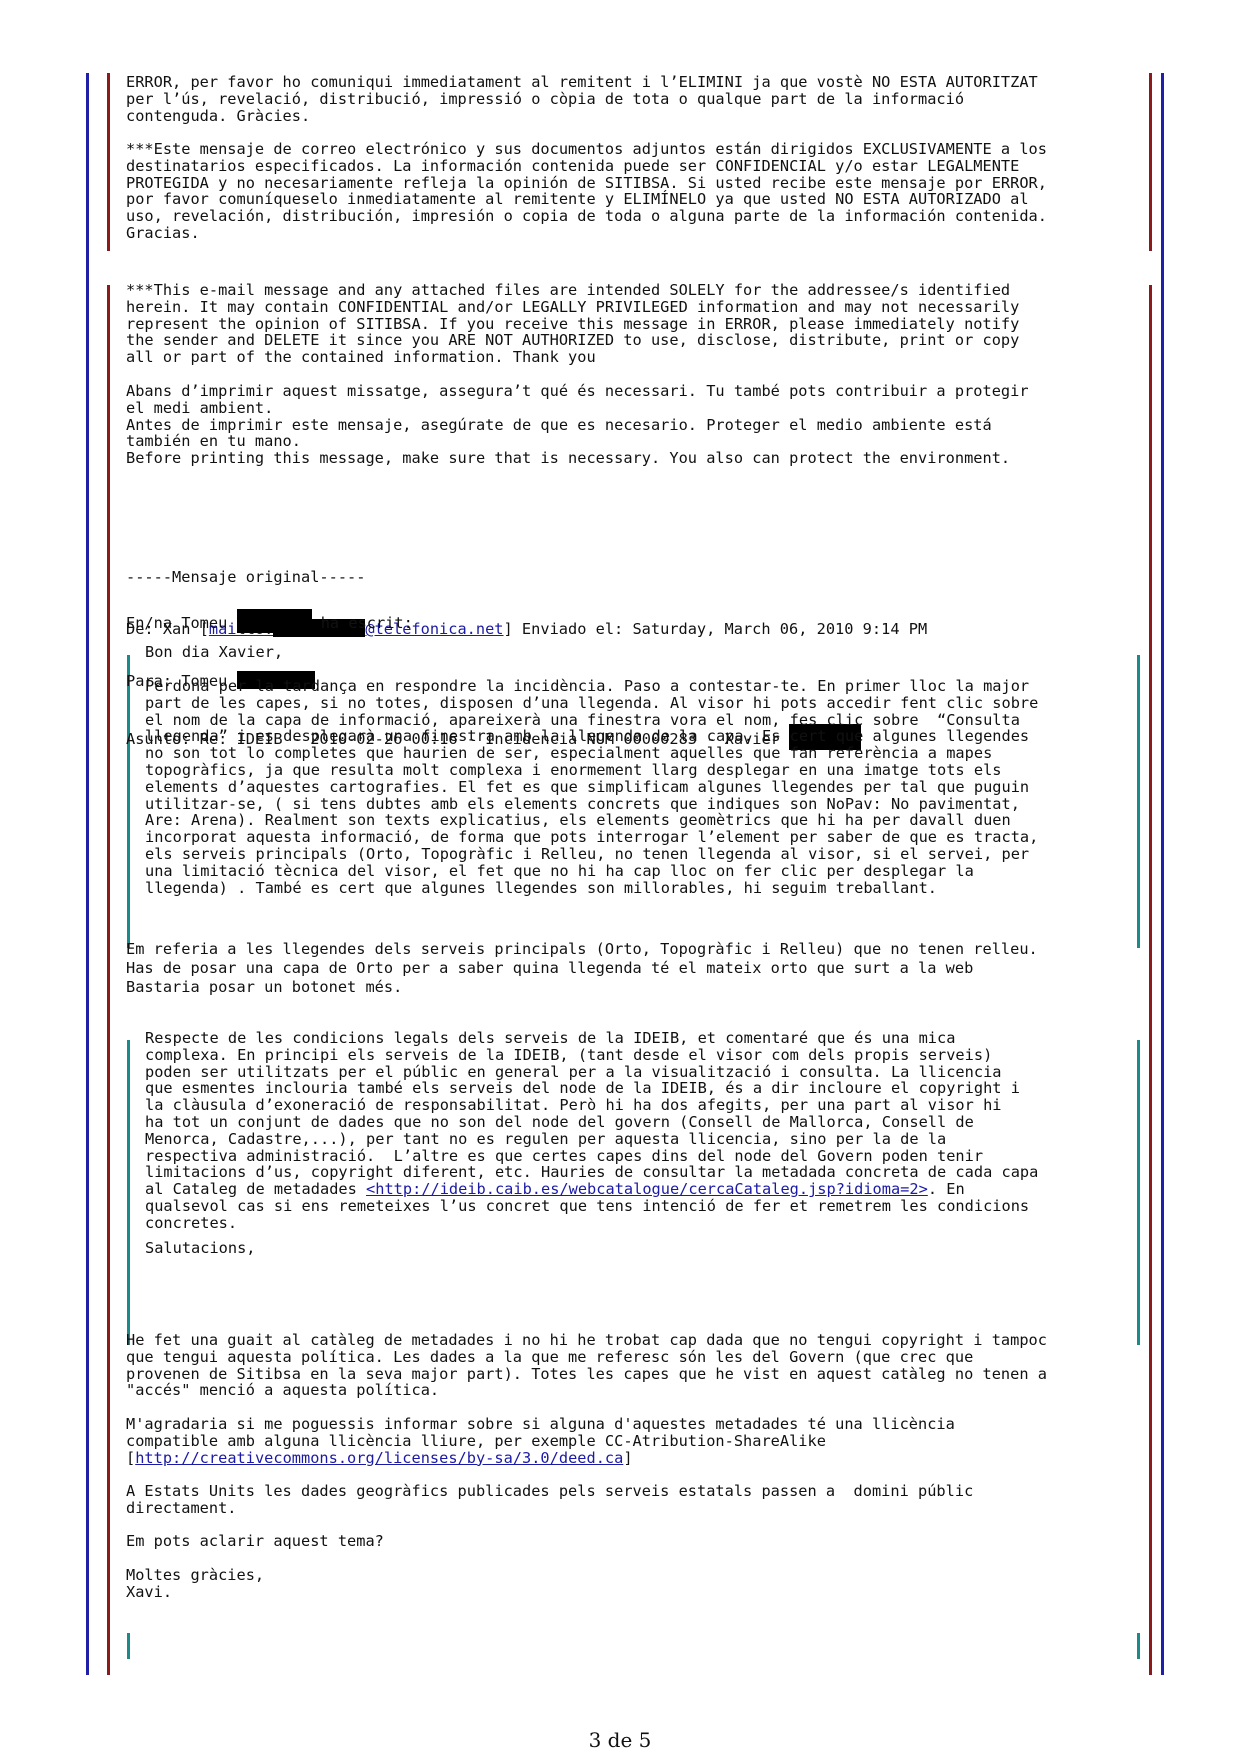 This screenshot has width=1240, height=1754. Describe the element at coordinates (1138, 1192) in the screenshot. I see `quote2-bar-right` at that location.